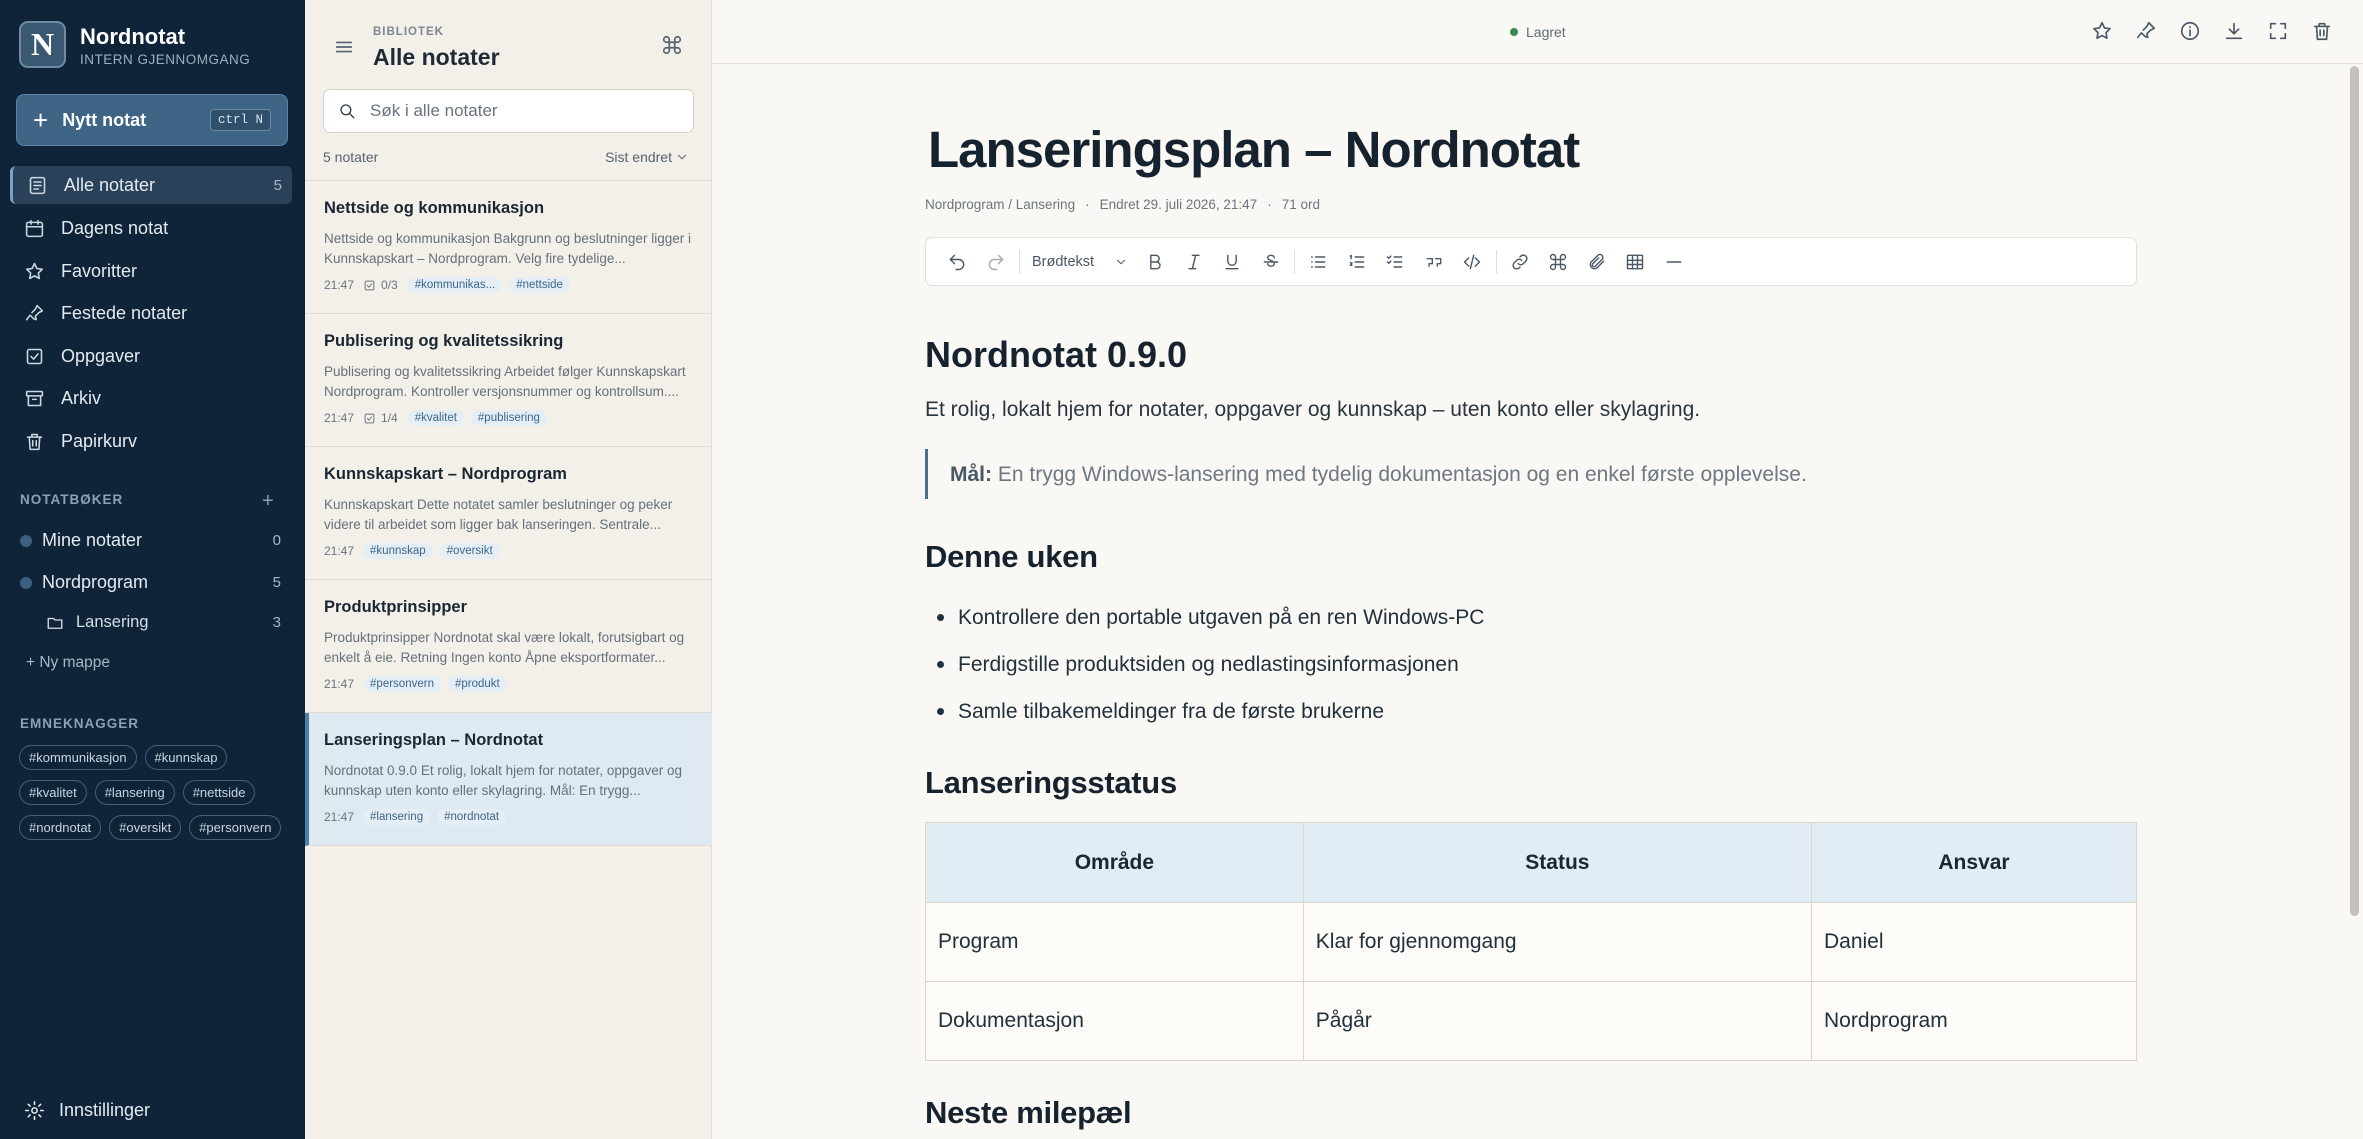  What do you see at coordinates (1635, 262) in the screenshot?
I see `table-button` at bounding box center [1635, 262].